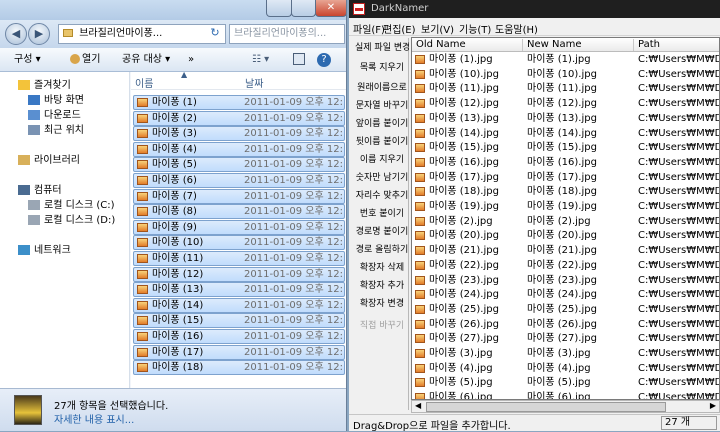  Describe the element at coordinates (382, 214) in the screenshot. I see `action-button: 번호 붙이기` at that location.